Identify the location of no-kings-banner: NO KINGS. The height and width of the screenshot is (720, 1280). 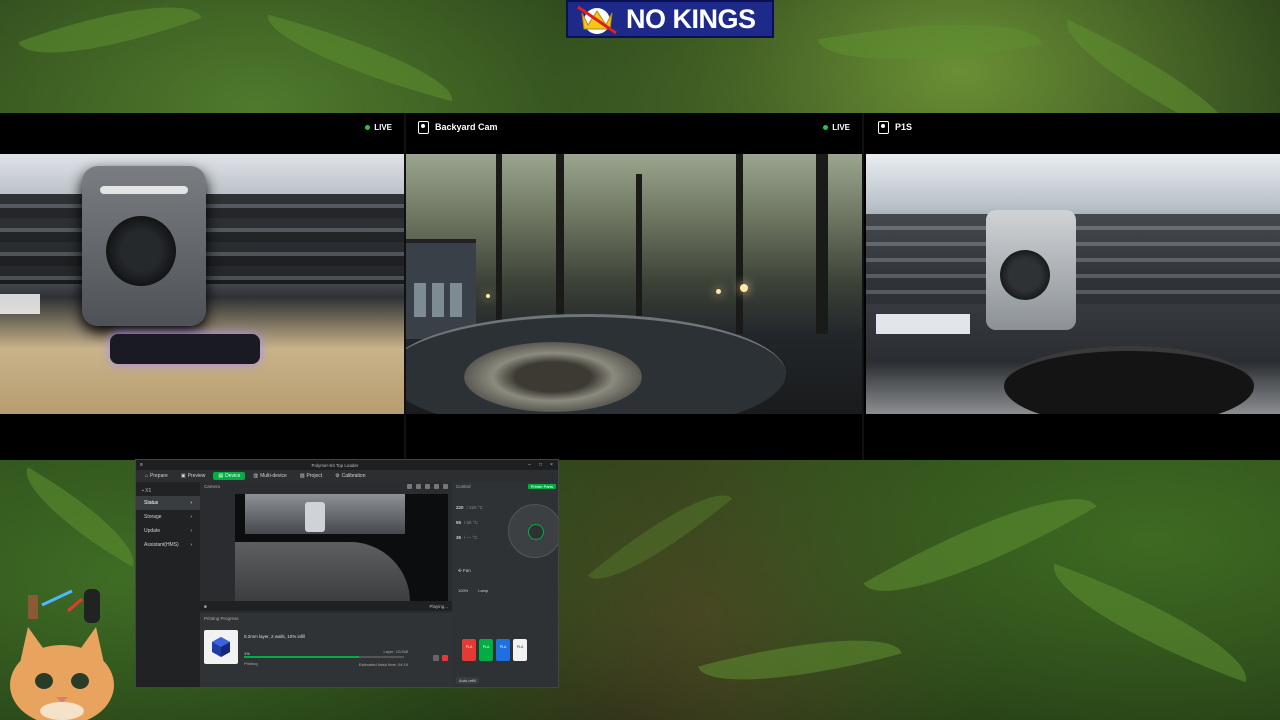
(670, 19).